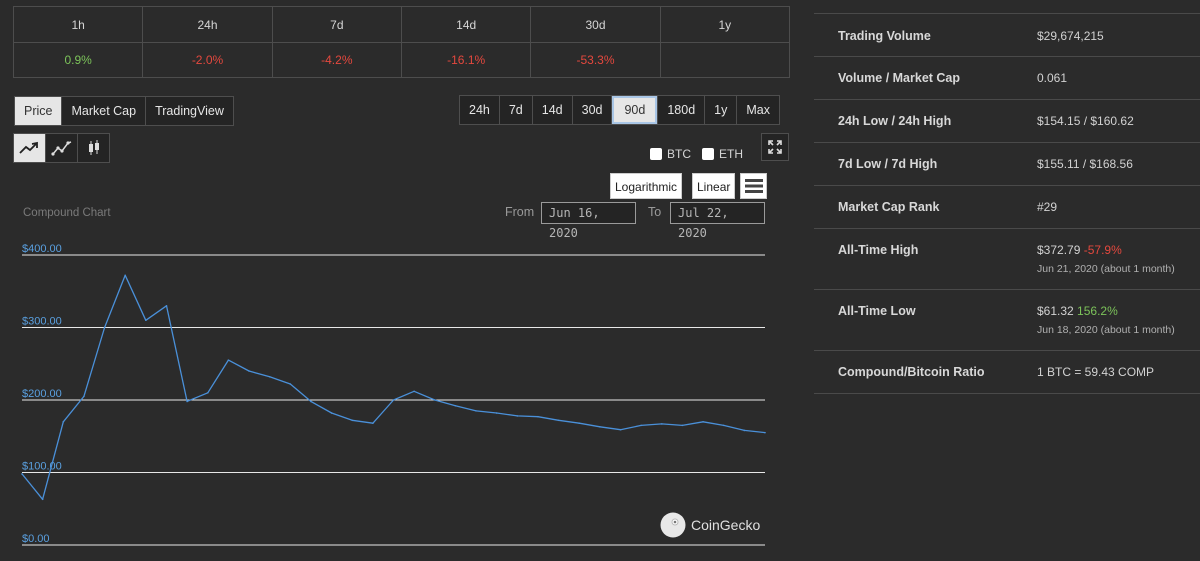  I want to click on range-24h-button: 24h, so click(479, 110).